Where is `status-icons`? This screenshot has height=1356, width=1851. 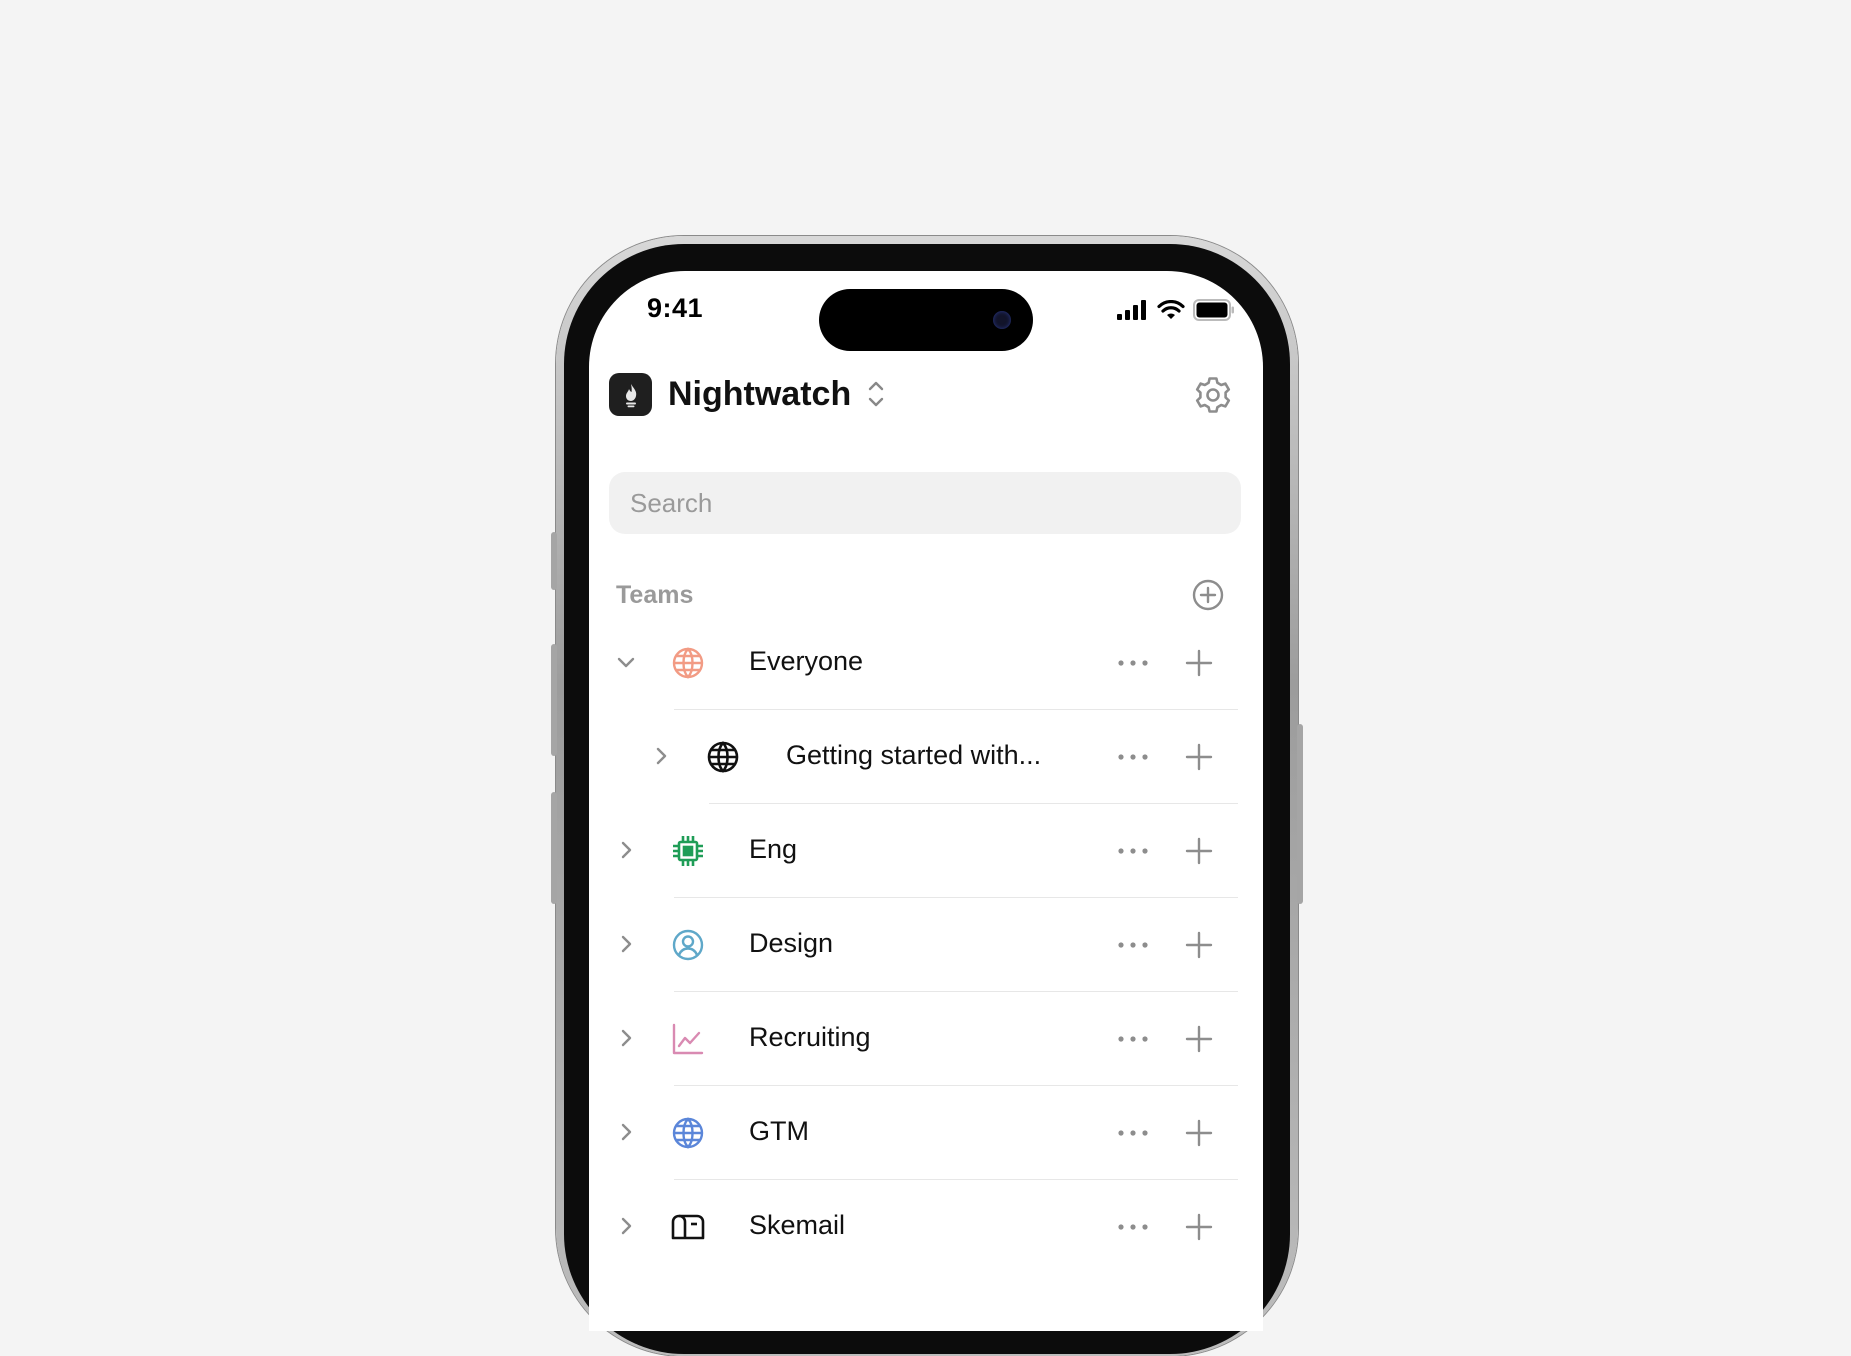 status-icons is located at coordinates (1176, 310).